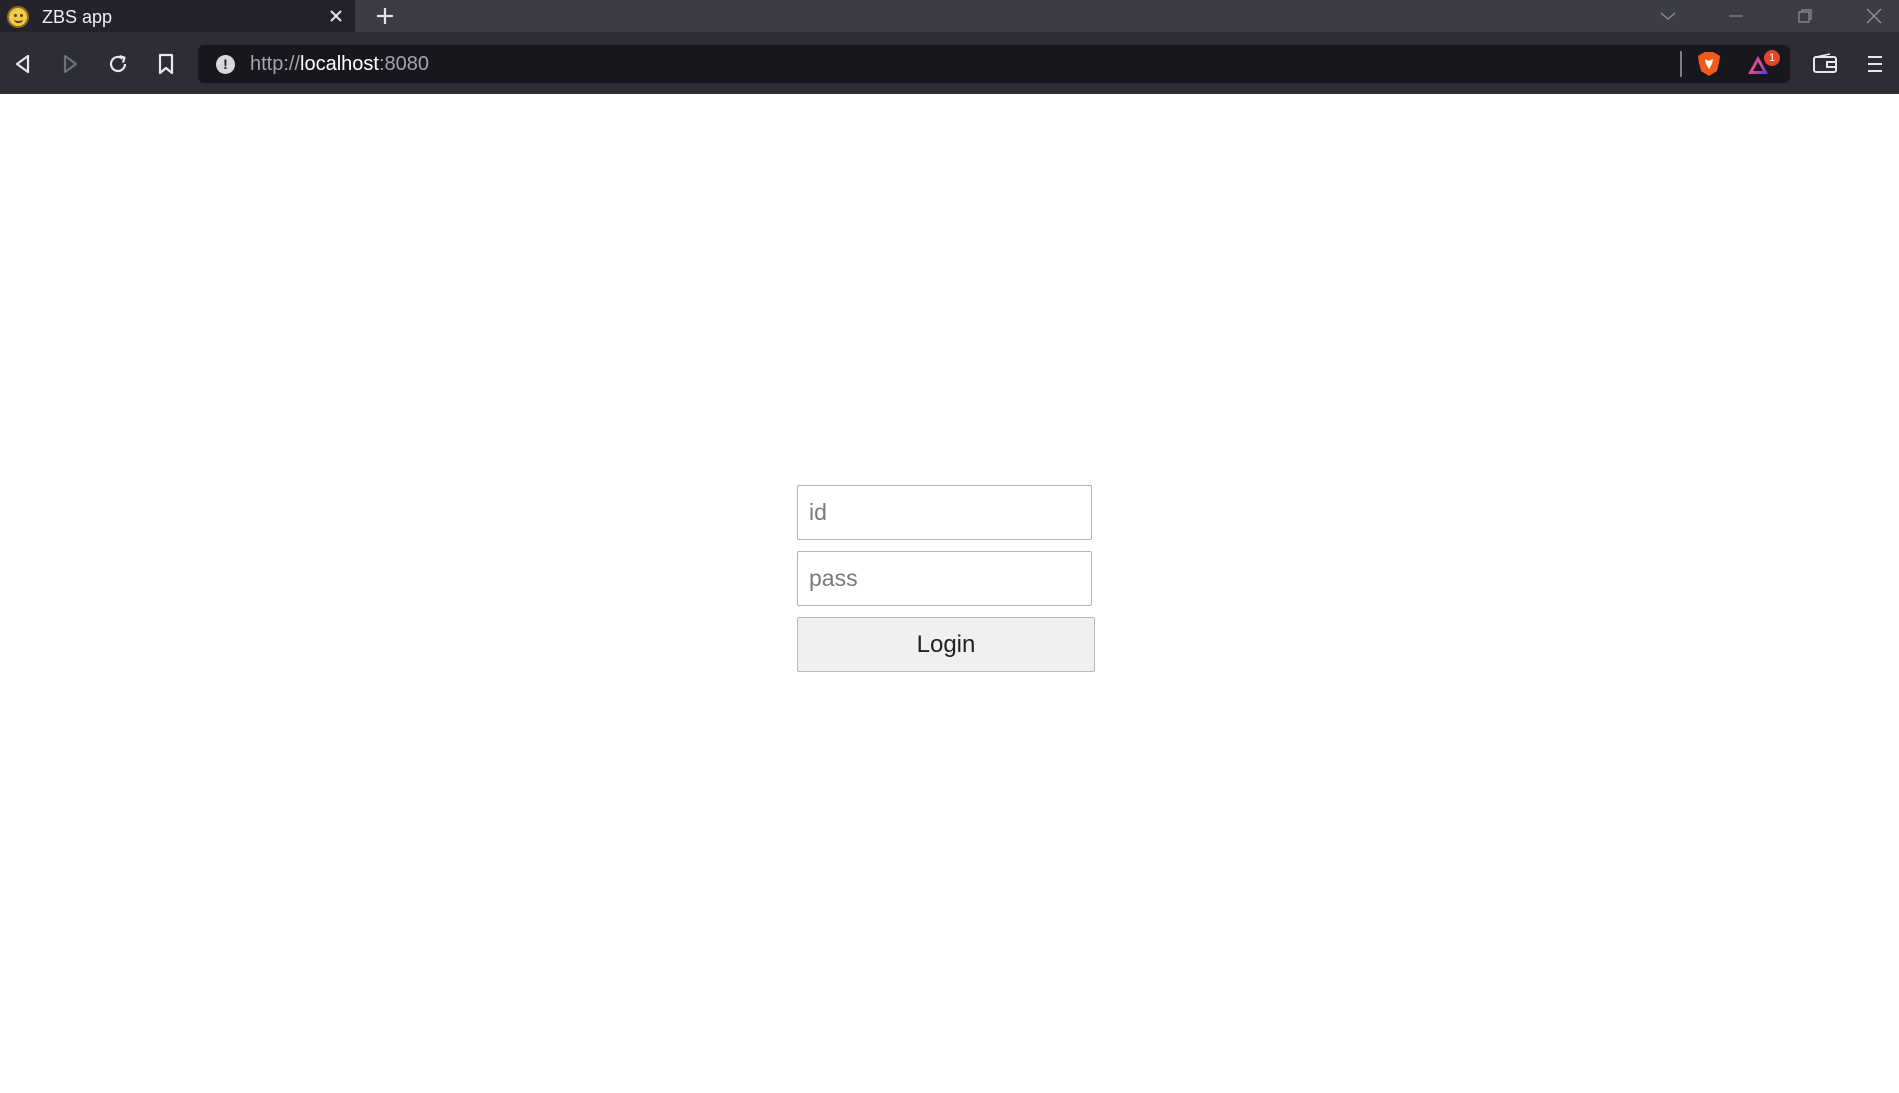  What do you see at coordinates (23, 64) in the screenshot?
I see `back-arrow-icon` at bounding box center [23, 64].